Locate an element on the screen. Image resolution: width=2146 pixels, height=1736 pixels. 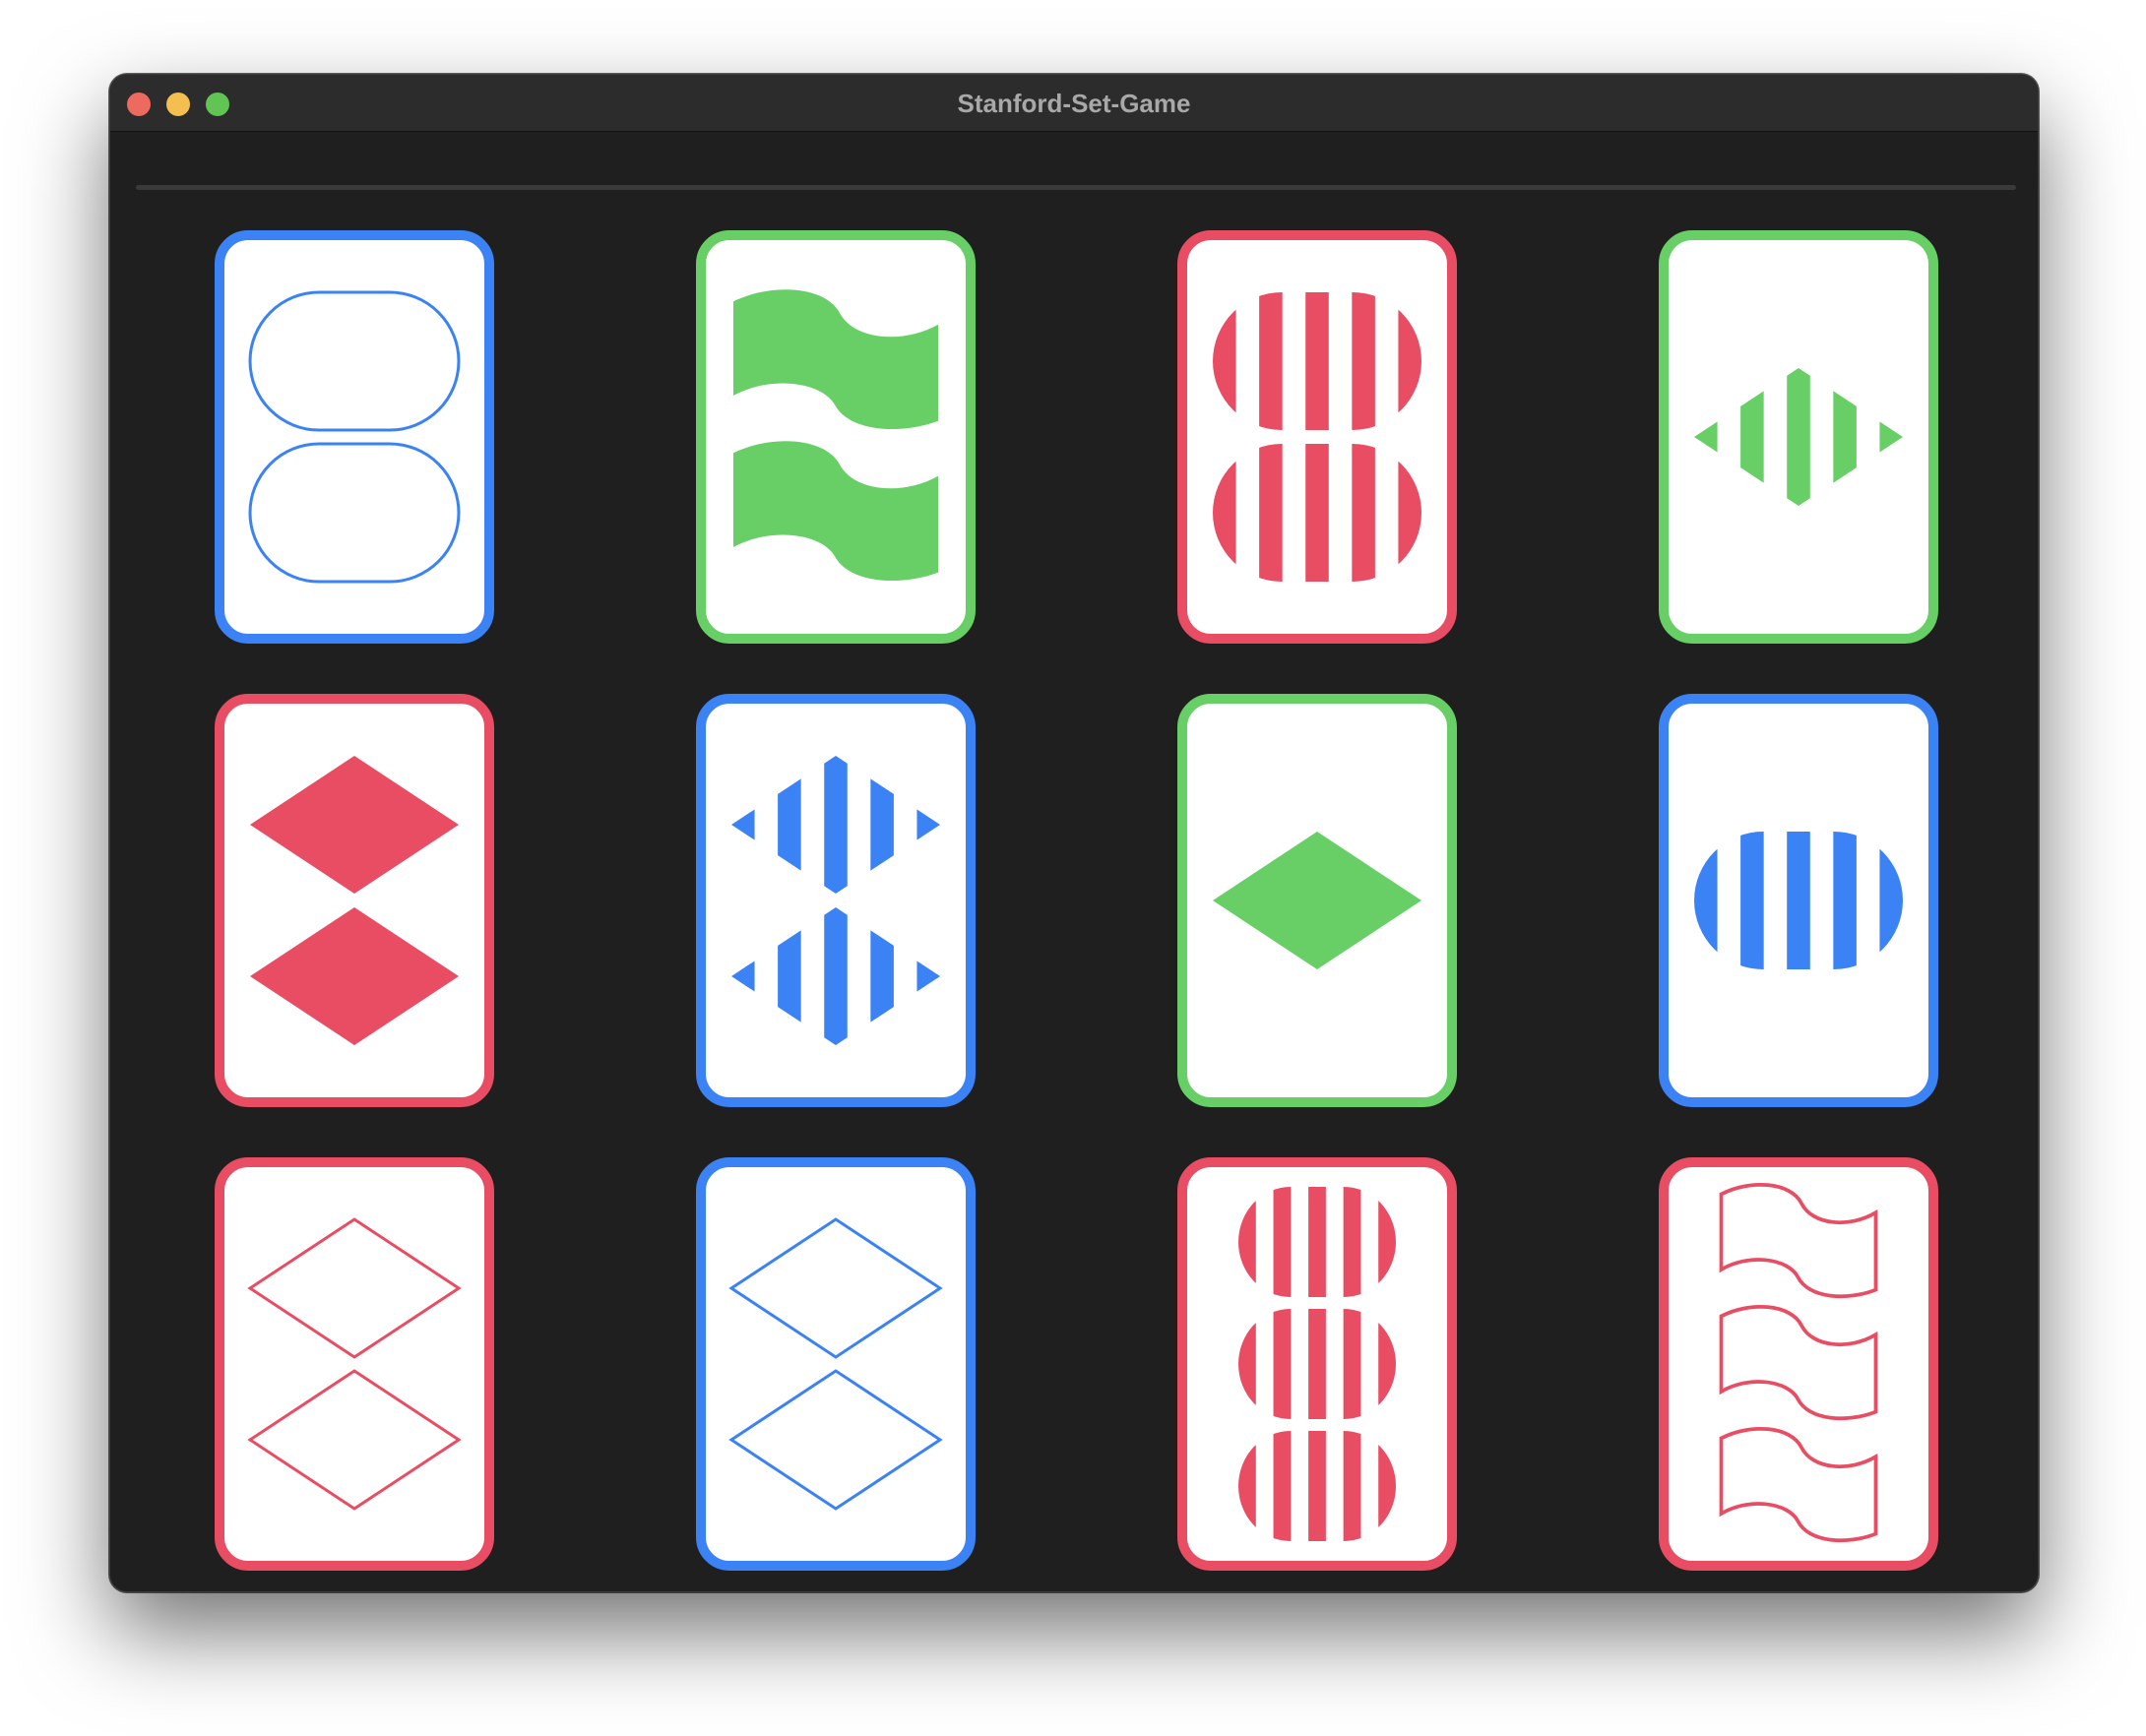
title-bar: Stanford-Set-Game is located at coordinates (1074, 103).